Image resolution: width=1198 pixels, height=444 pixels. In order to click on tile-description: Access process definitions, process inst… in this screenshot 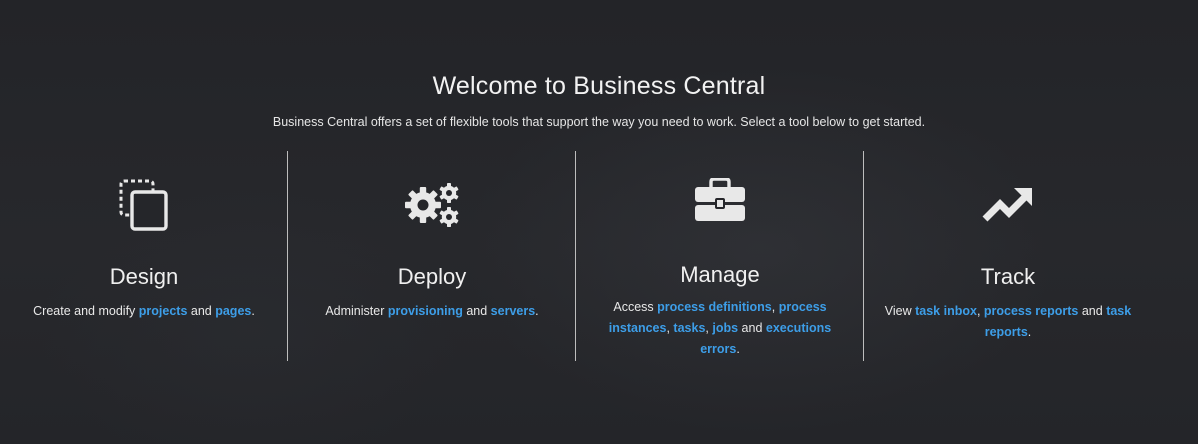, I will do `click(720, 328)`.